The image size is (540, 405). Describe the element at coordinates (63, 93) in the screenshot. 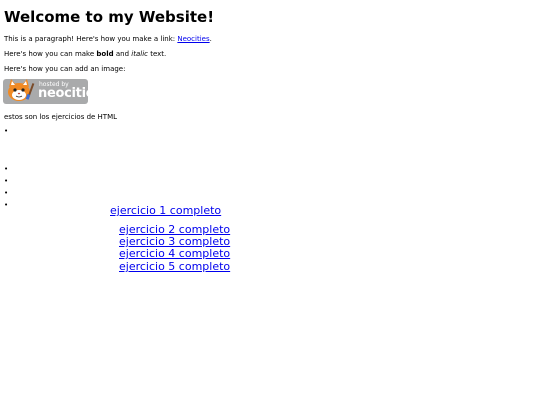

I see `badge-neocities: neocities` at that location.